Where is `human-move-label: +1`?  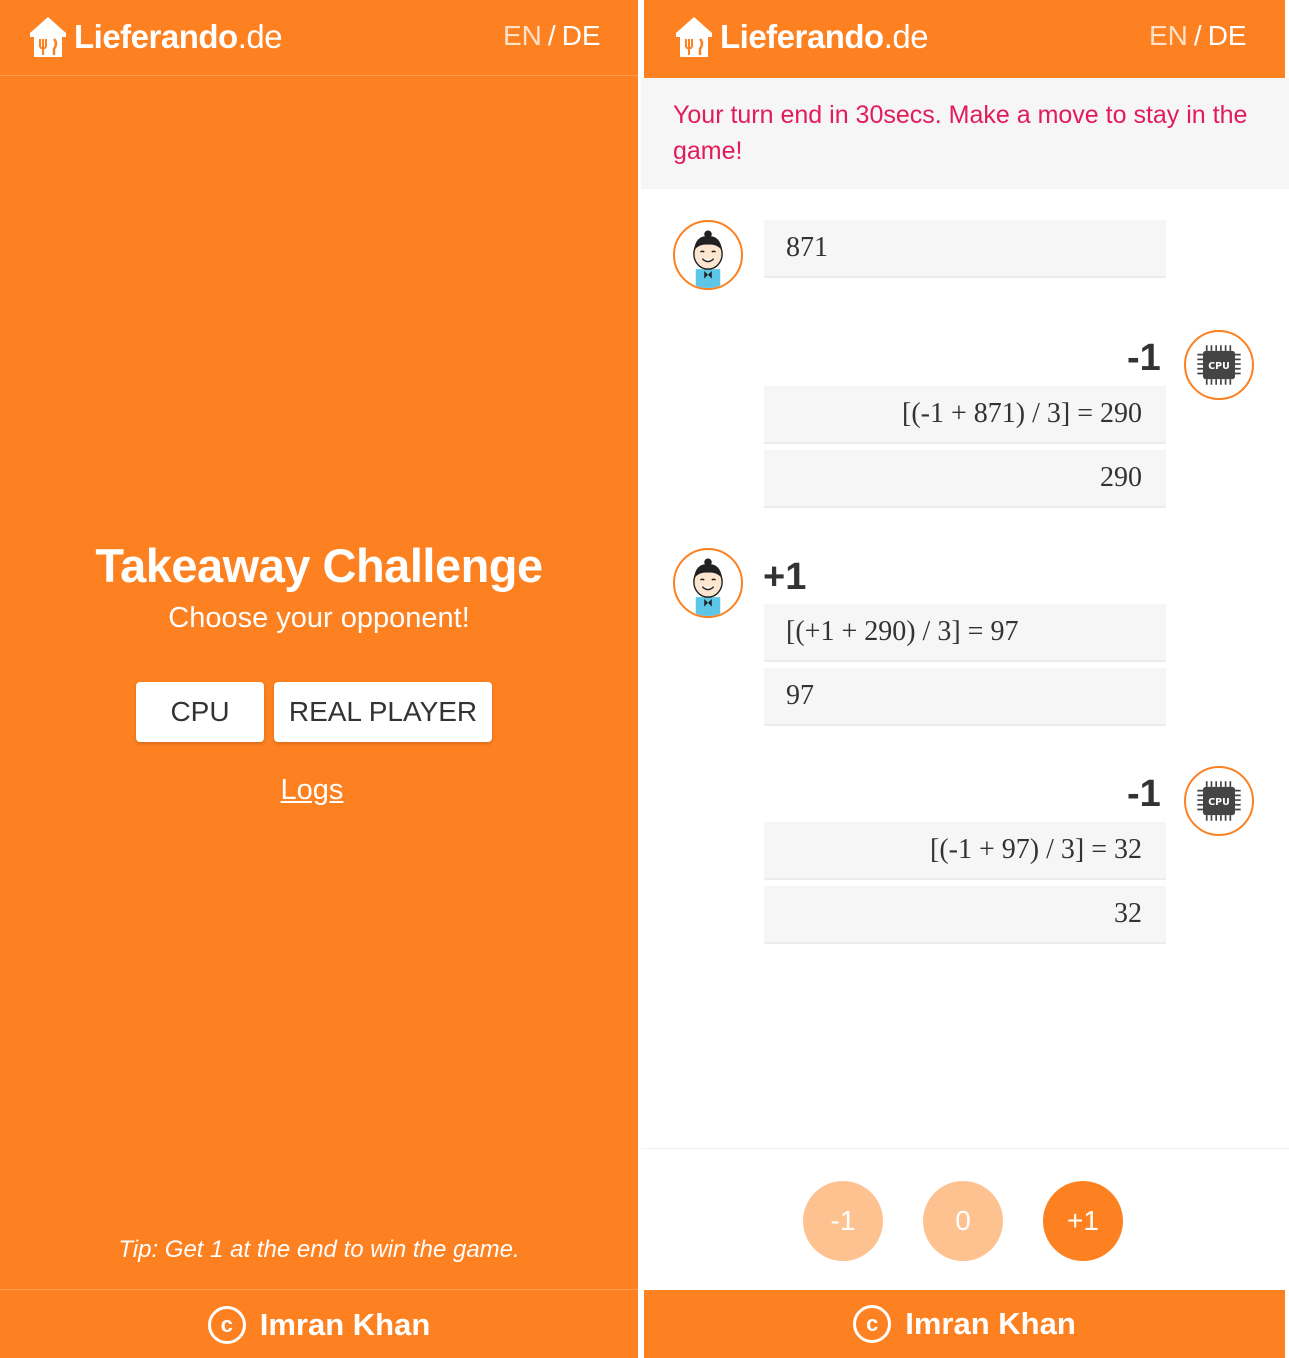 human-move-label: +1 is located at coordinates (785, 577).